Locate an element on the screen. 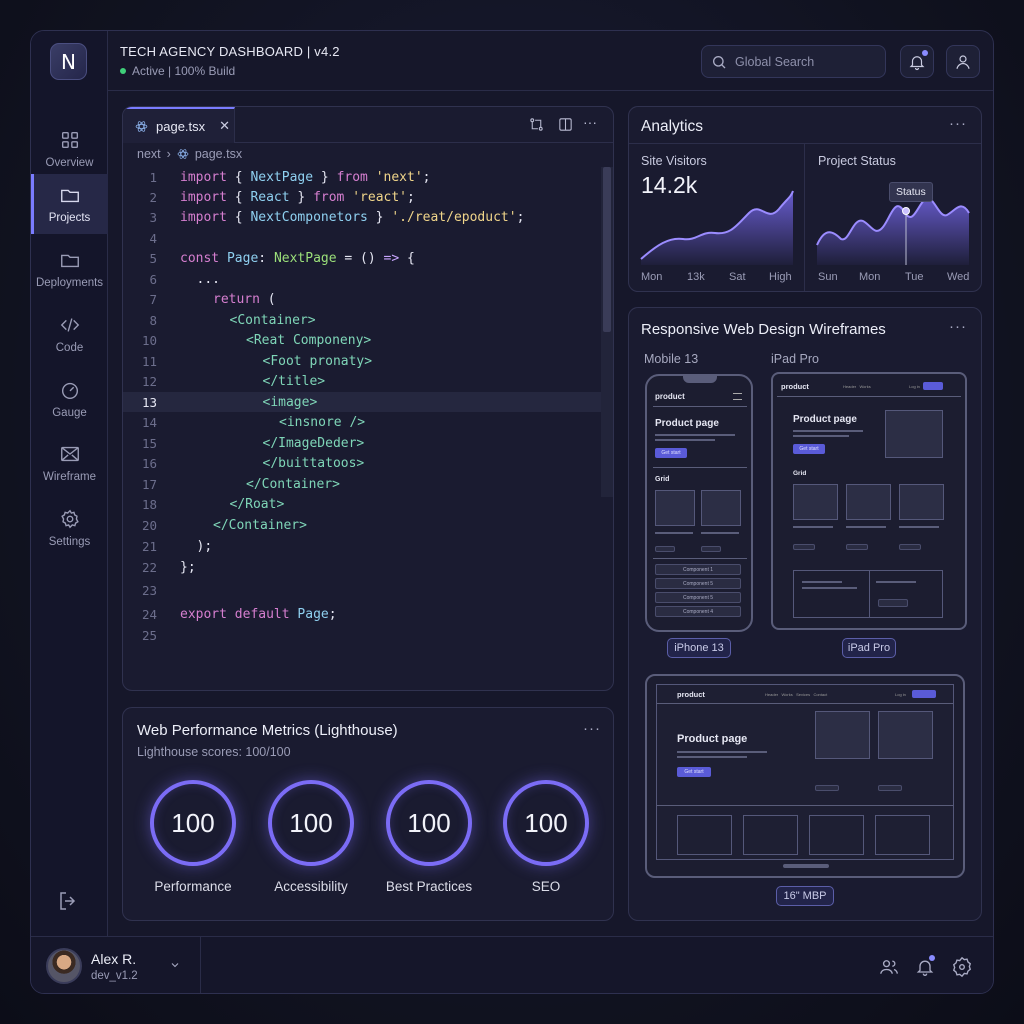 The image size is (1024, 1024). code-line: 22}; is located at coordinates (368, 567).